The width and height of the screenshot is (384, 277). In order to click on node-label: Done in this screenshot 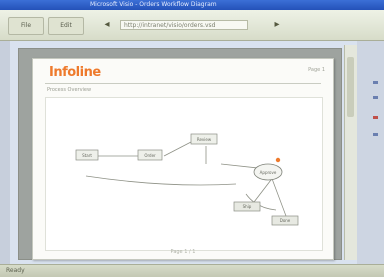, I will do `click(285, 220)`.